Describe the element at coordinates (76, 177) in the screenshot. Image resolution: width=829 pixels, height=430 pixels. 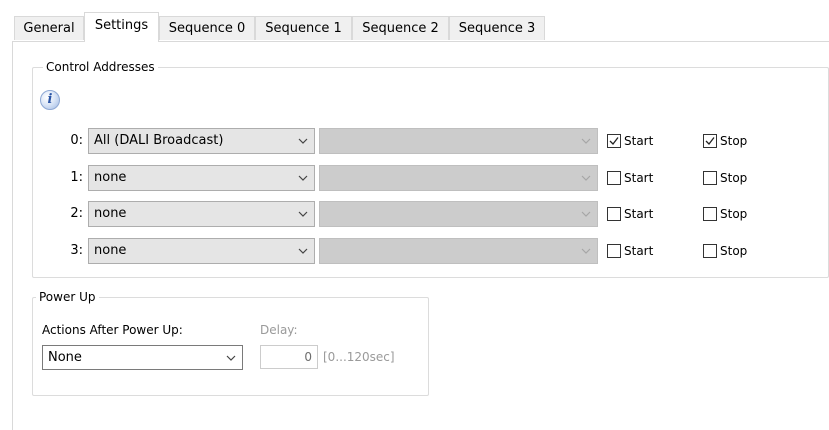
I see `row-1-index: 1:` at that location.